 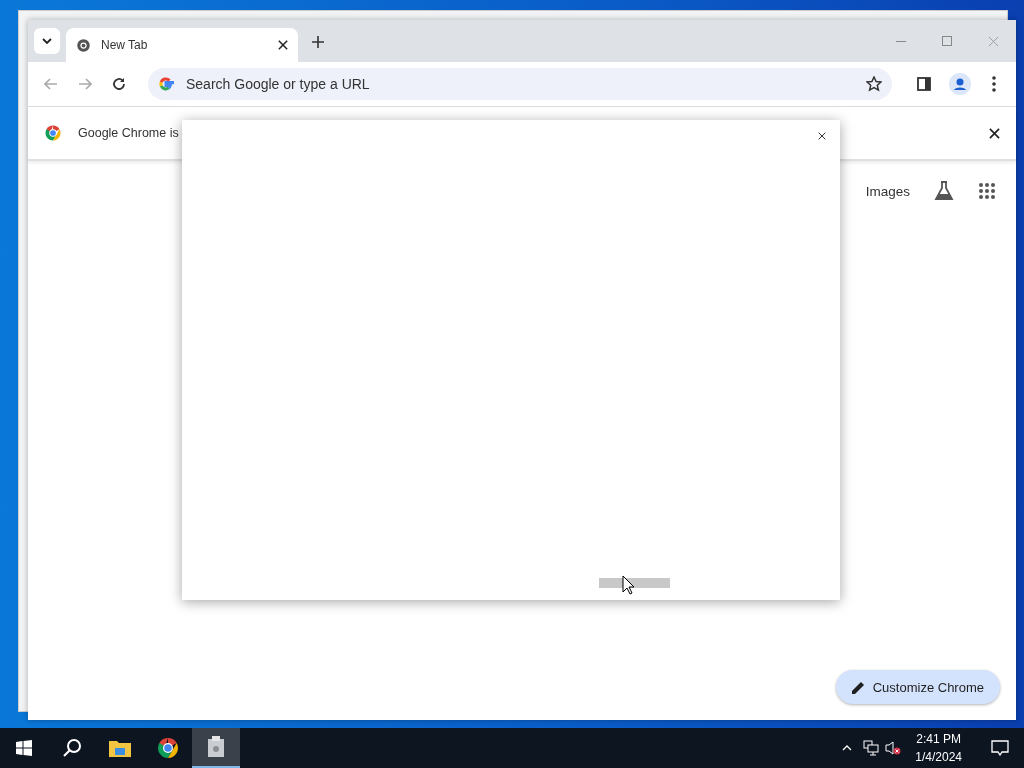 I want to click on network-icon, so click(x=871, y=748).